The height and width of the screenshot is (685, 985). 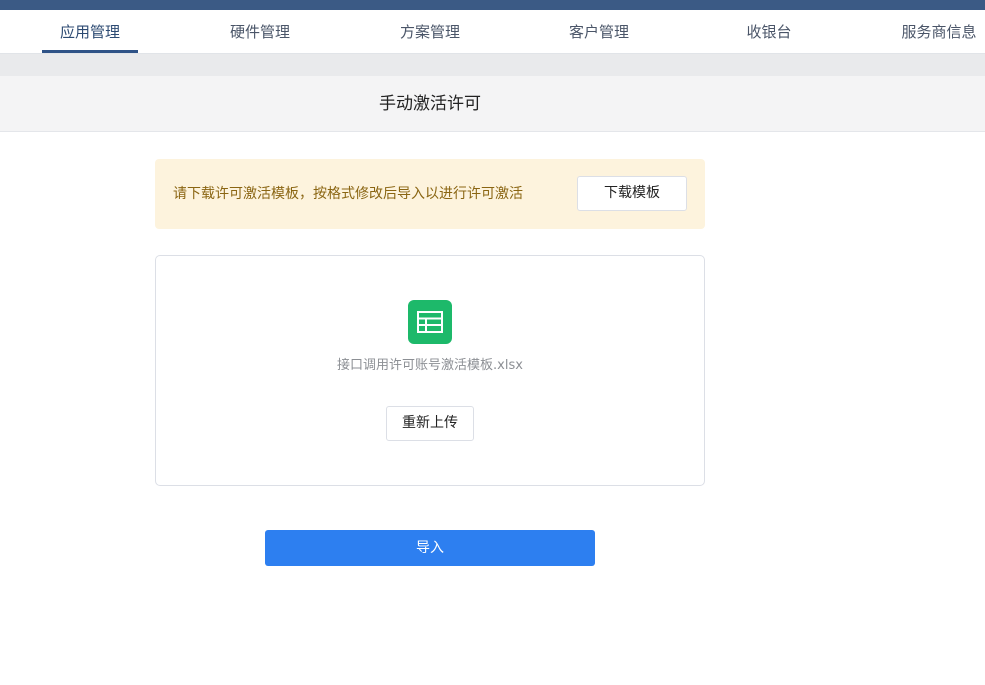 What do you see at coordinates (430, 104) in the screenshot?
I see `page-title: 手动激活许可` at bounding box center [430, 104].